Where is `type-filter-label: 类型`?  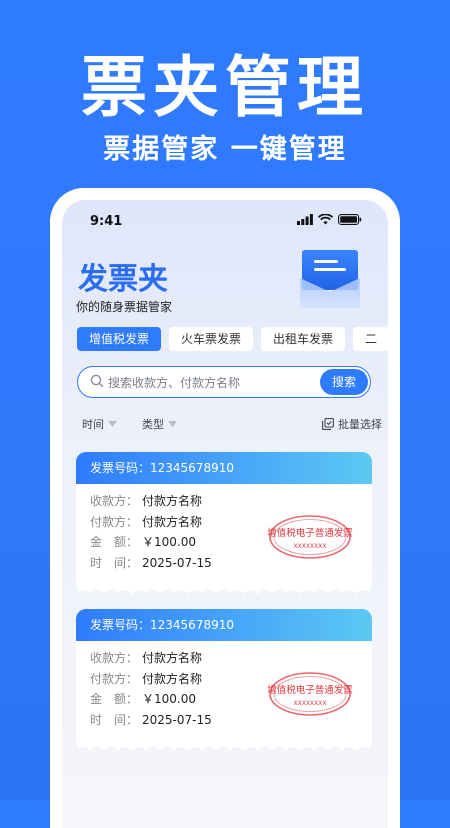
type-filter-label: 类型 is located at coordinates (153, 424).